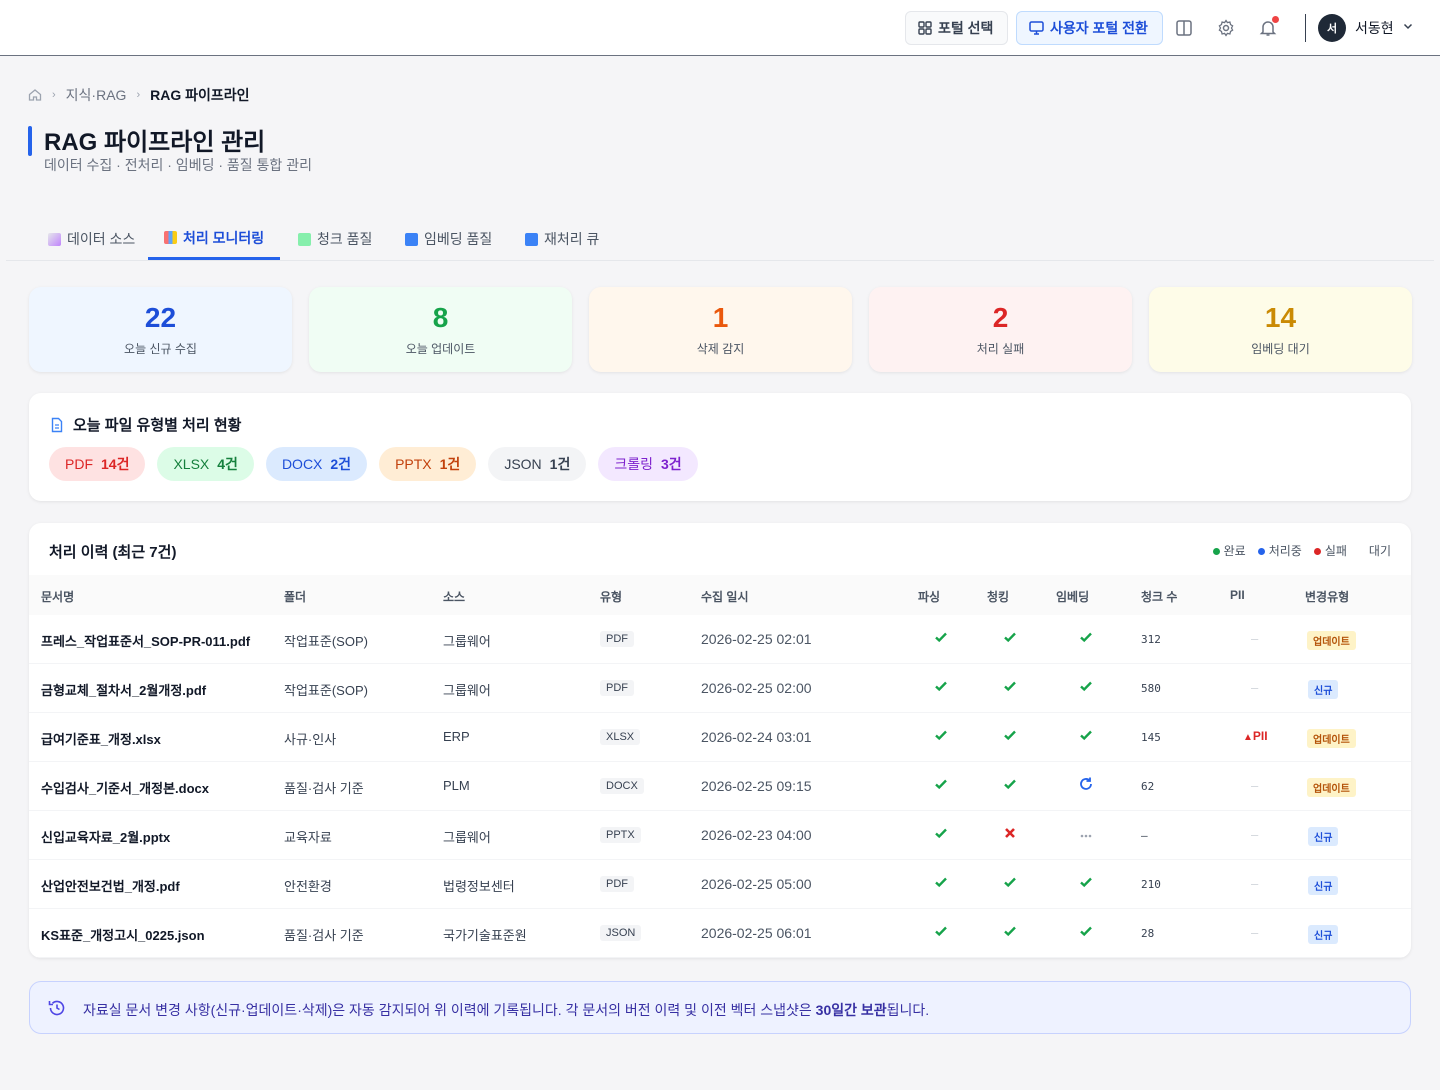 This screenshot has height=1090, width=1440. I want to click on column-header: 변경유형, so click(1327, 596).